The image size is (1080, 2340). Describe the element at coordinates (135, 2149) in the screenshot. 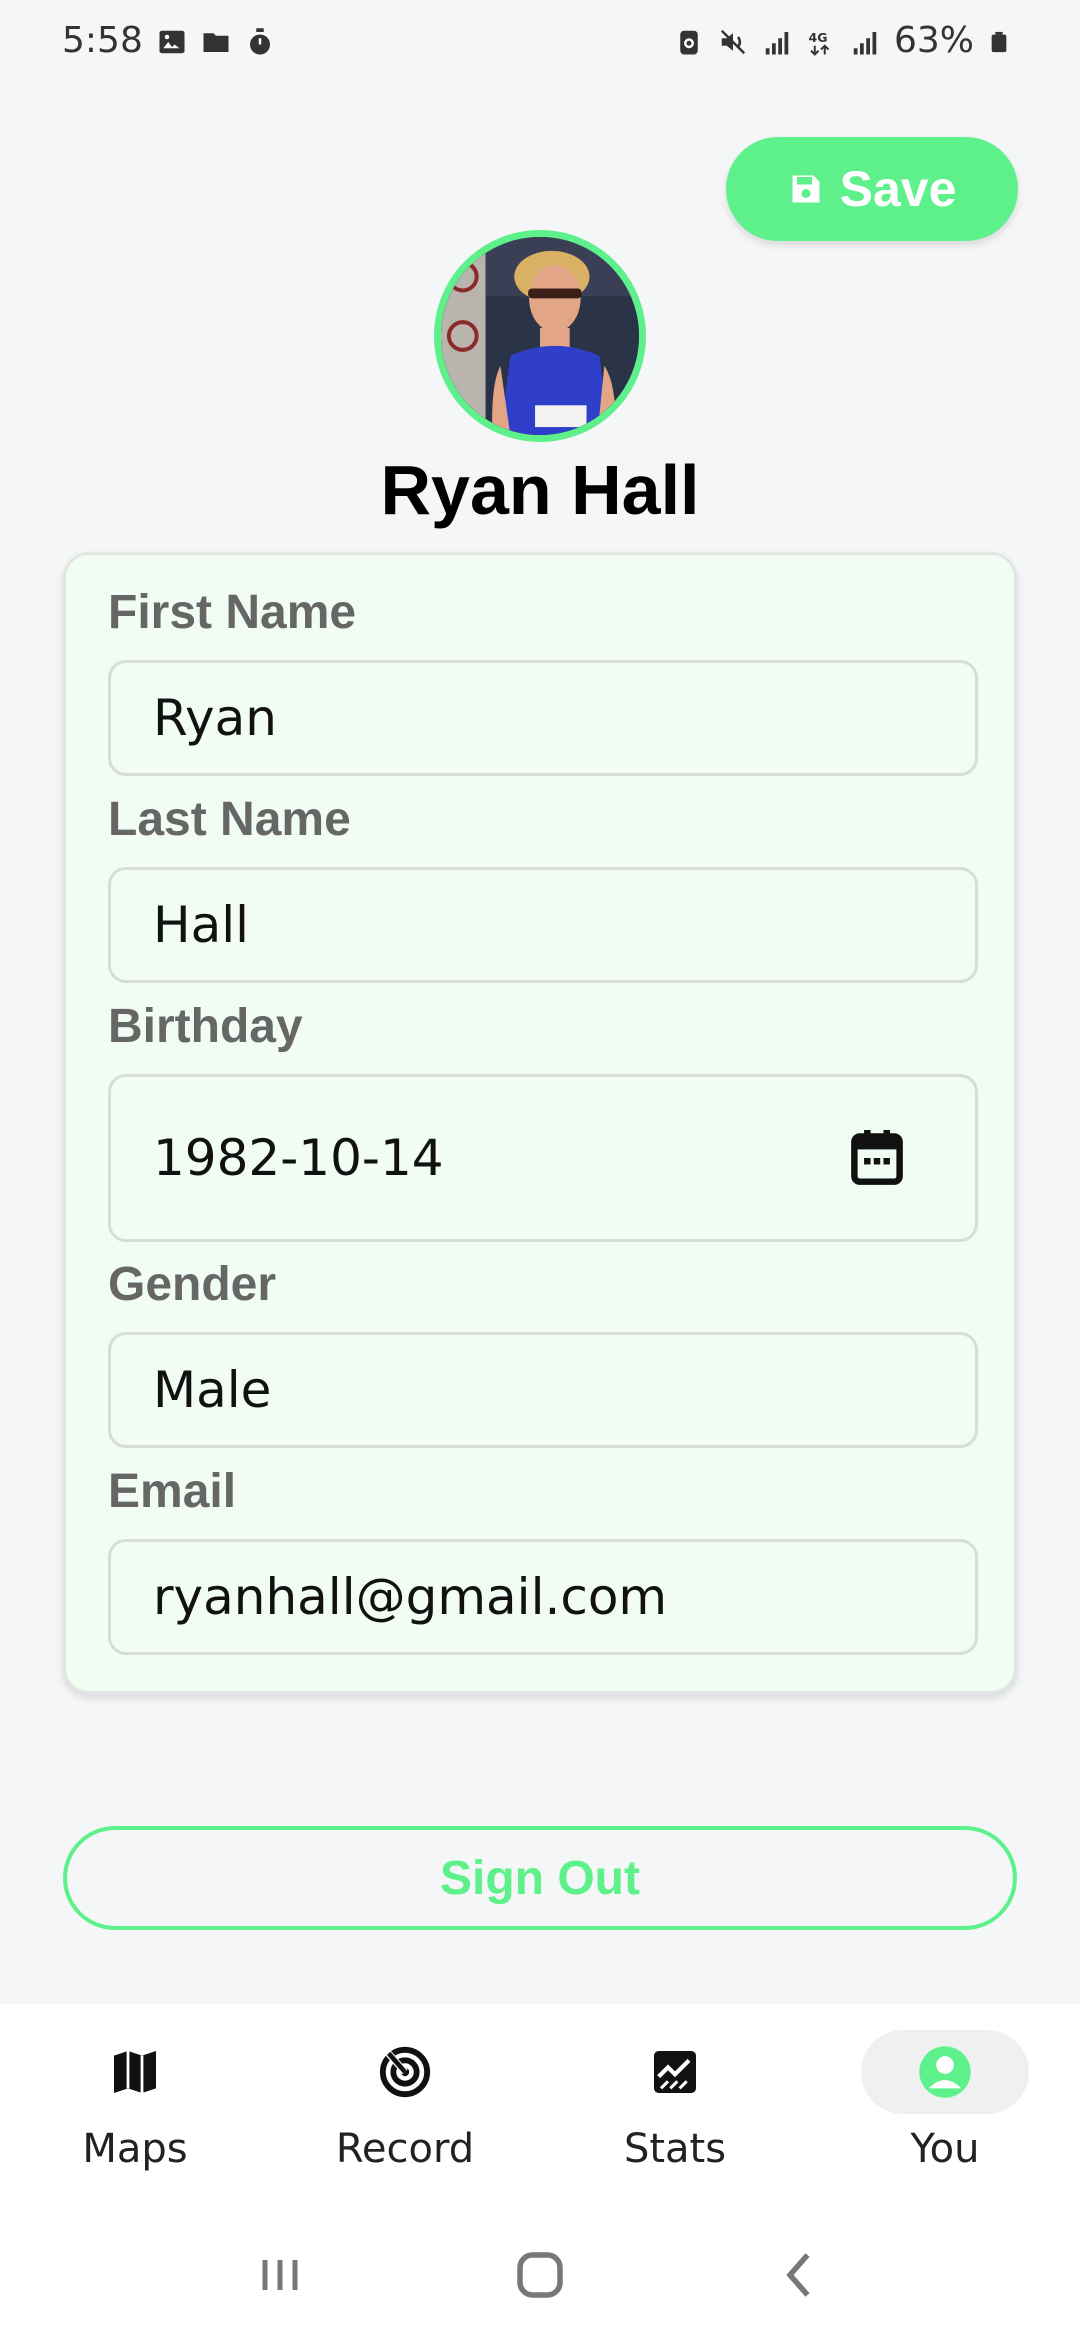

I see `nav-label-maps: Maps` at that location.